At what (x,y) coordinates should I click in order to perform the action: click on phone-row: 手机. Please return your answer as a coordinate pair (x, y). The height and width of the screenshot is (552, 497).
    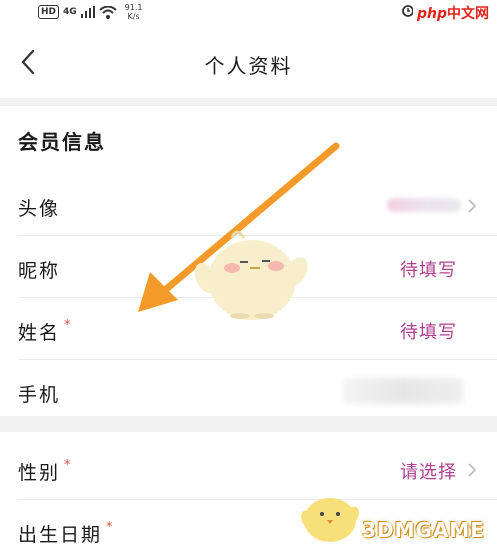
    Looking at the image, I should click on (248, 391).